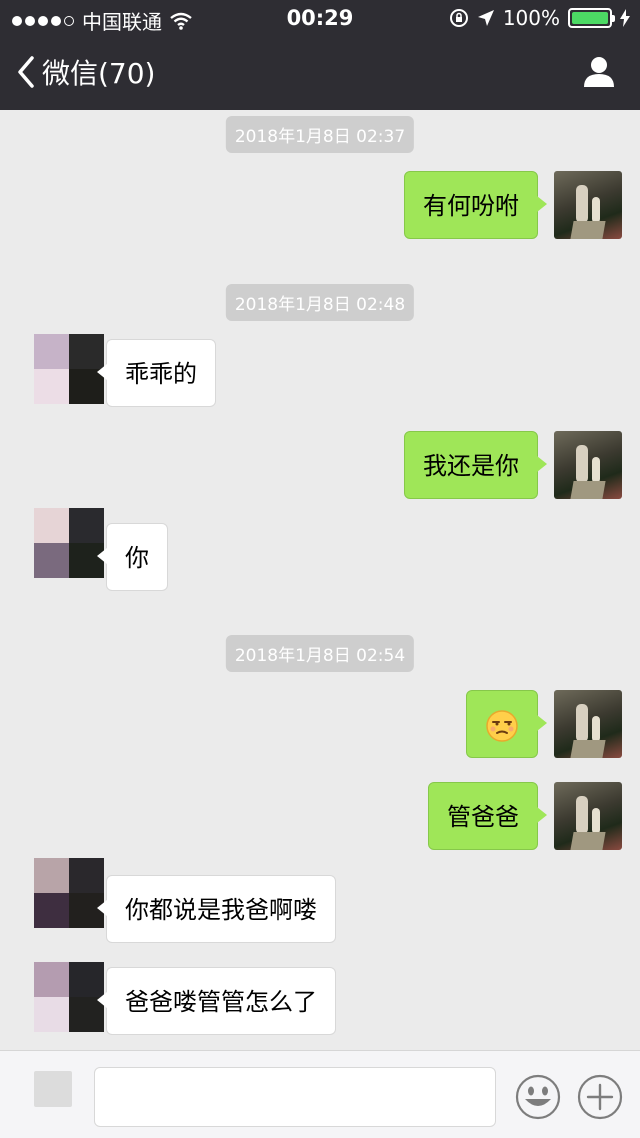 This screenshot has height=1138, width=640. Describe the element at coordinates (295, 1097) in the screenshot. I see `message-input` at that location.